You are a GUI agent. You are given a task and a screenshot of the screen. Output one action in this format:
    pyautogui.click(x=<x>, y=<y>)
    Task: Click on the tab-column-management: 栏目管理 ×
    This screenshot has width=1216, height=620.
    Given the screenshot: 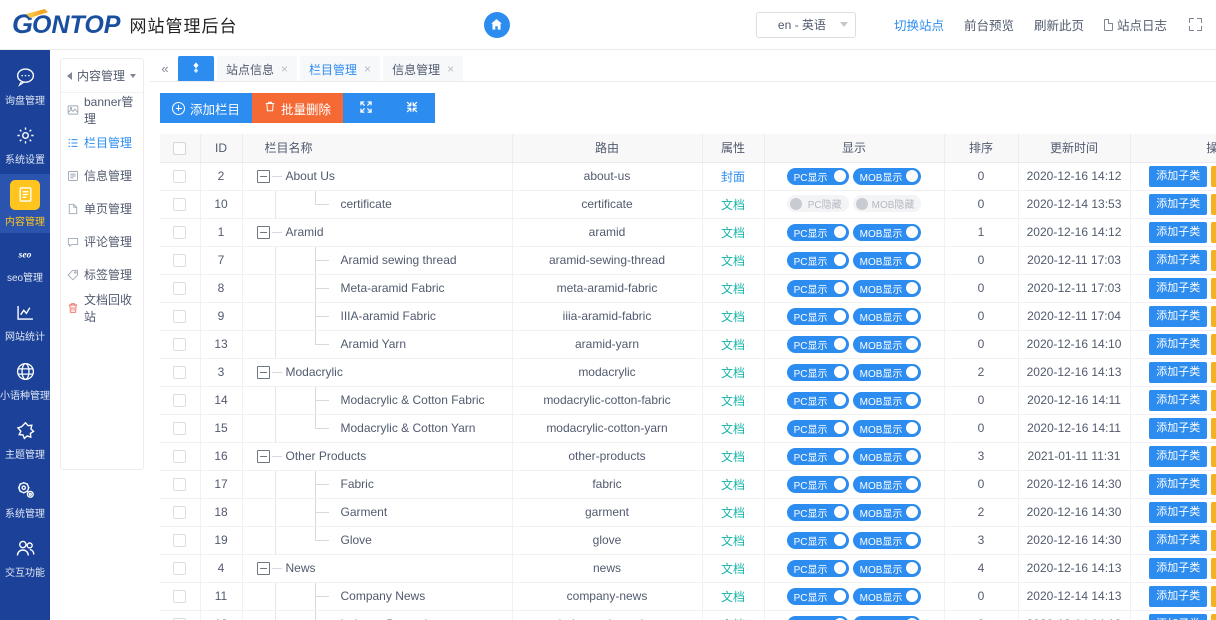 What is the action you would take?
    pyautogui.click(x=340, y=69)
    